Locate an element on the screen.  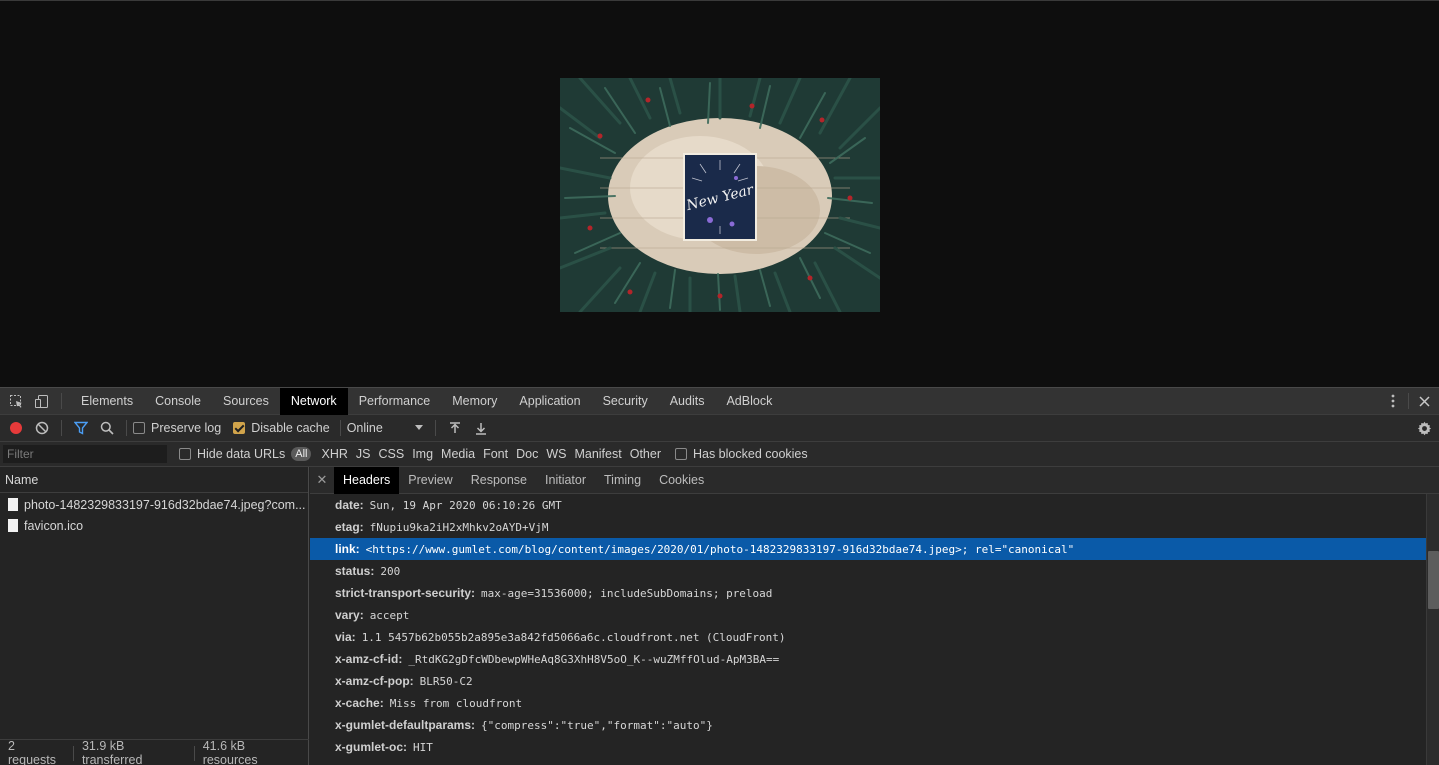
name-column-header: Name is located at coordinates (154, 480).